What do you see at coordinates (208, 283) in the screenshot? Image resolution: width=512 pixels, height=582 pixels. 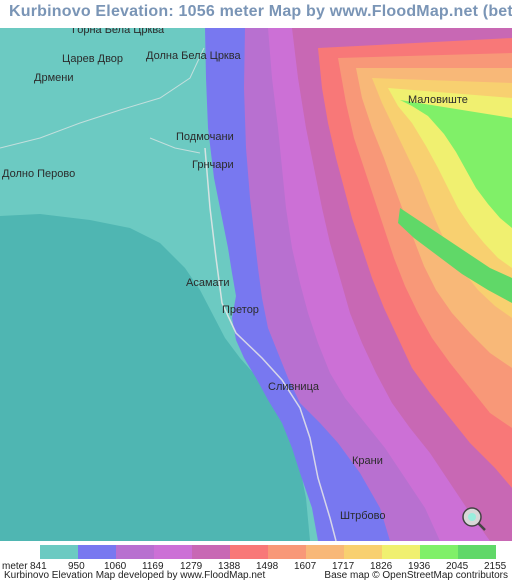 I see `place-label: Асамати` at bounding box center [208, 283].